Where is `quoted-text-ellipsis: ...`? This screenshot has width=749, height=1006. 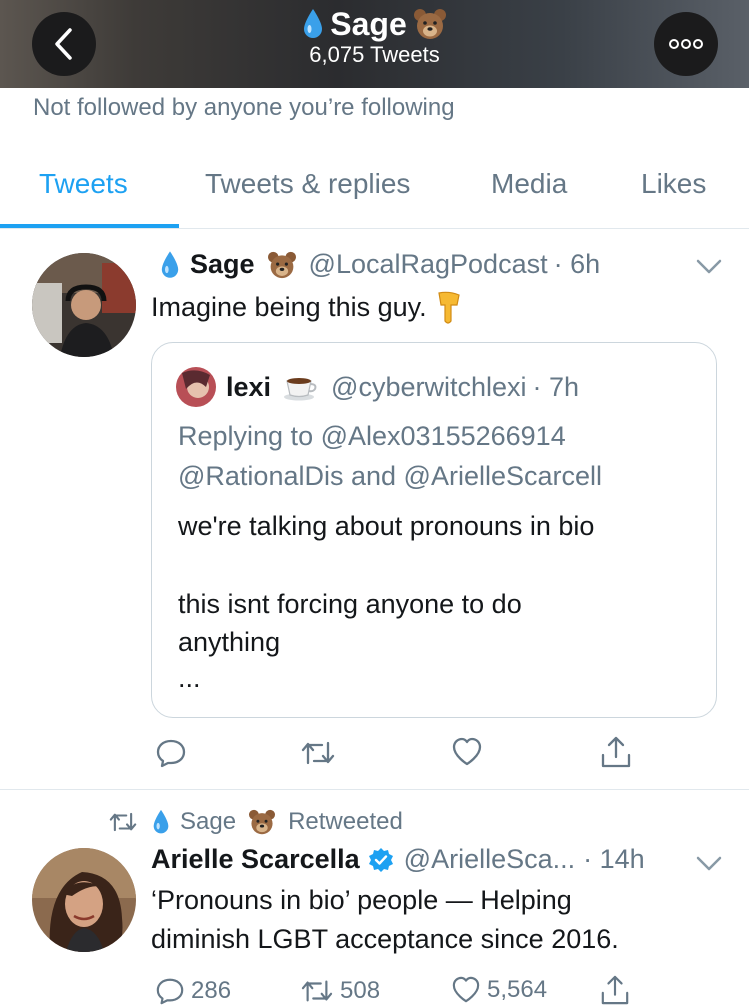 quoted-text-ellipsis: ... is located at coordinates (189, 678).